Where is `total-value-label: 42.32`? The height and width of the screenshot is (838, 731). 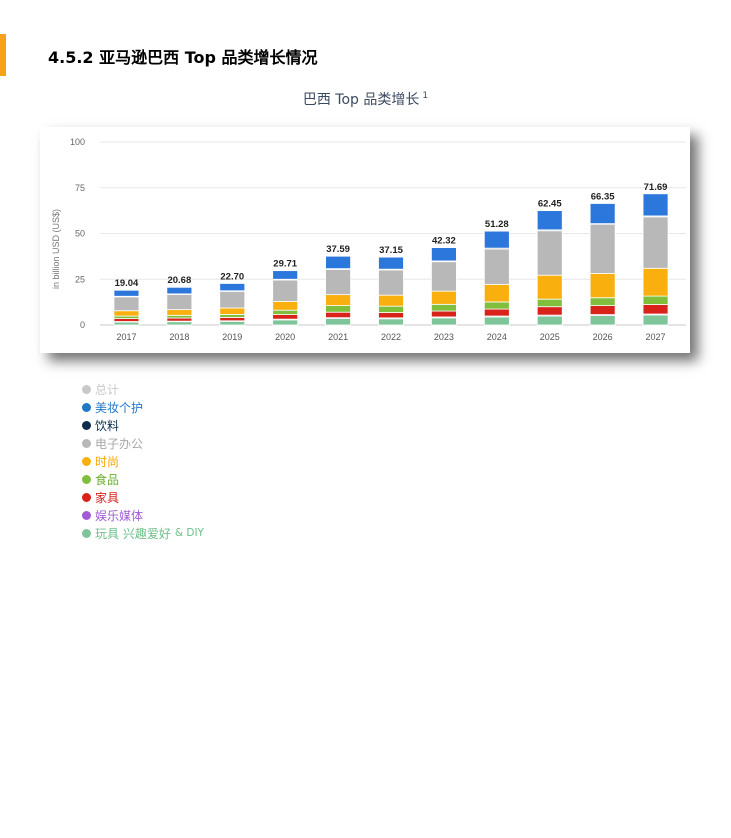 total-value-label: 42.32 is located at coordinates (444, 241).